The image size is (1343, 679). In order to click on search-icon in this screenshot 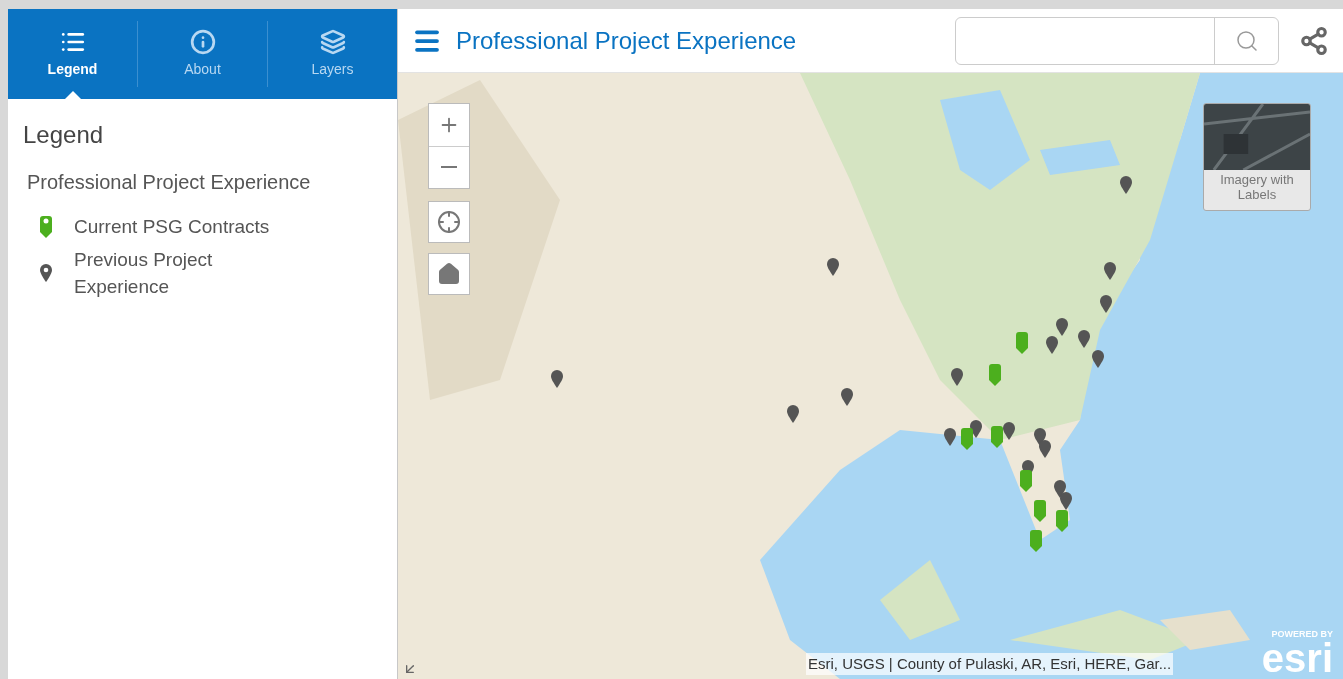, I will do `click(1246, 40)`.